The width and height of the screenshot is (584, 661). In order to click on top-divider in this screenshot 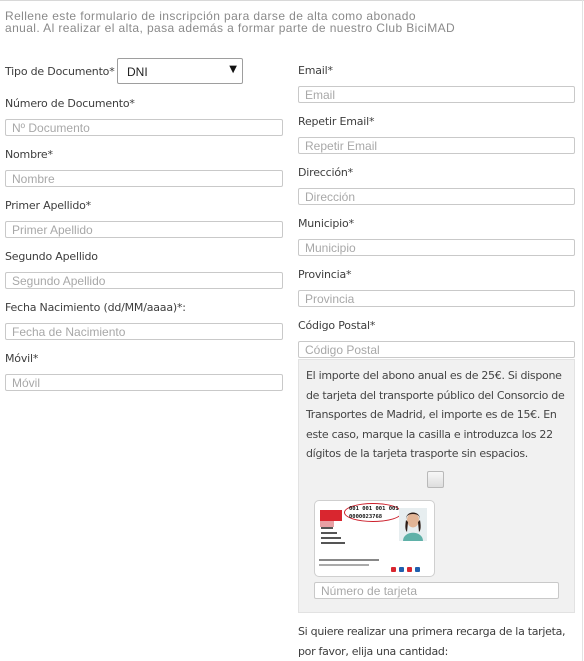, I will do `click(292, 0)`.